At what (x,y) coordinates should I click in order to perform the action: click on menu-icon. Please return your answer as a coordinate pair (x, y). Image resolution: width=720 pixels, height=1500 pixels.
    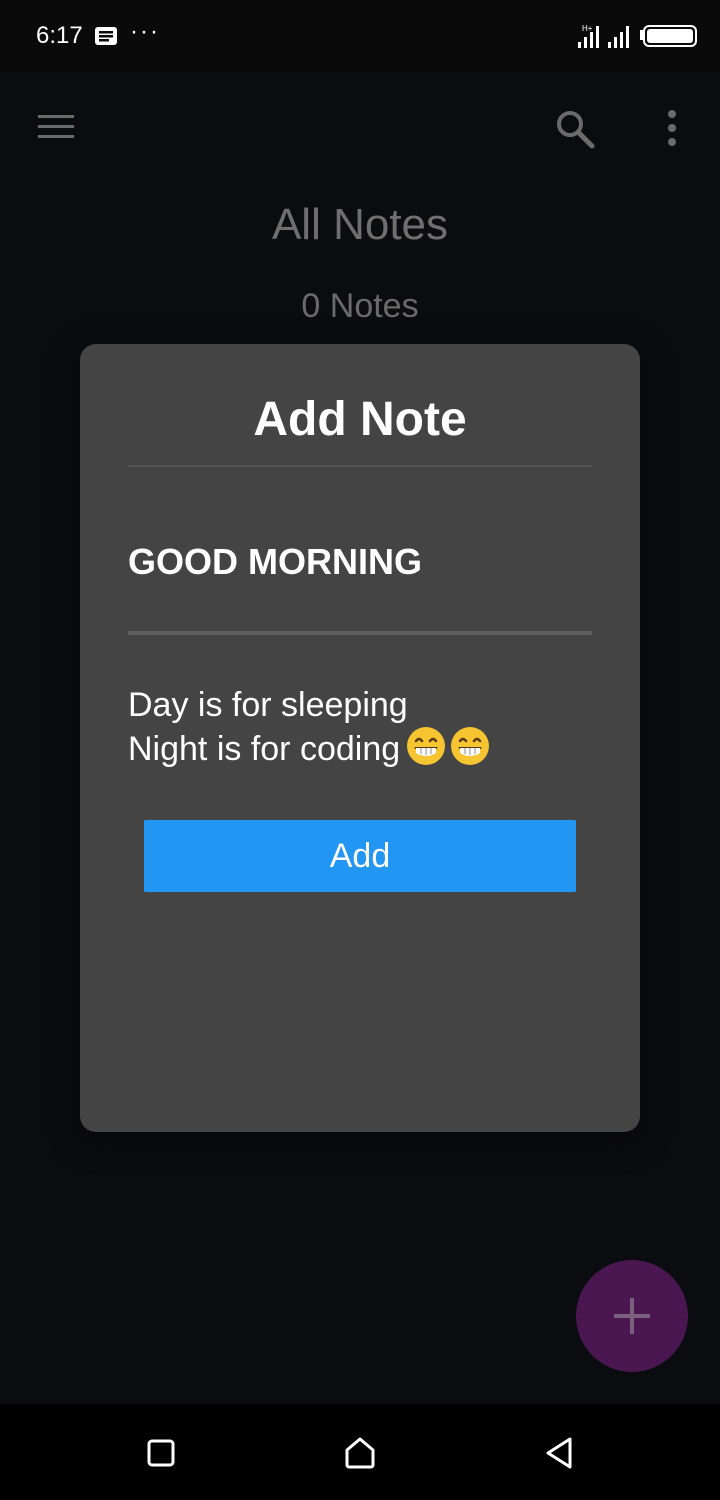
    Looking at the image, I should click on (56, 129).